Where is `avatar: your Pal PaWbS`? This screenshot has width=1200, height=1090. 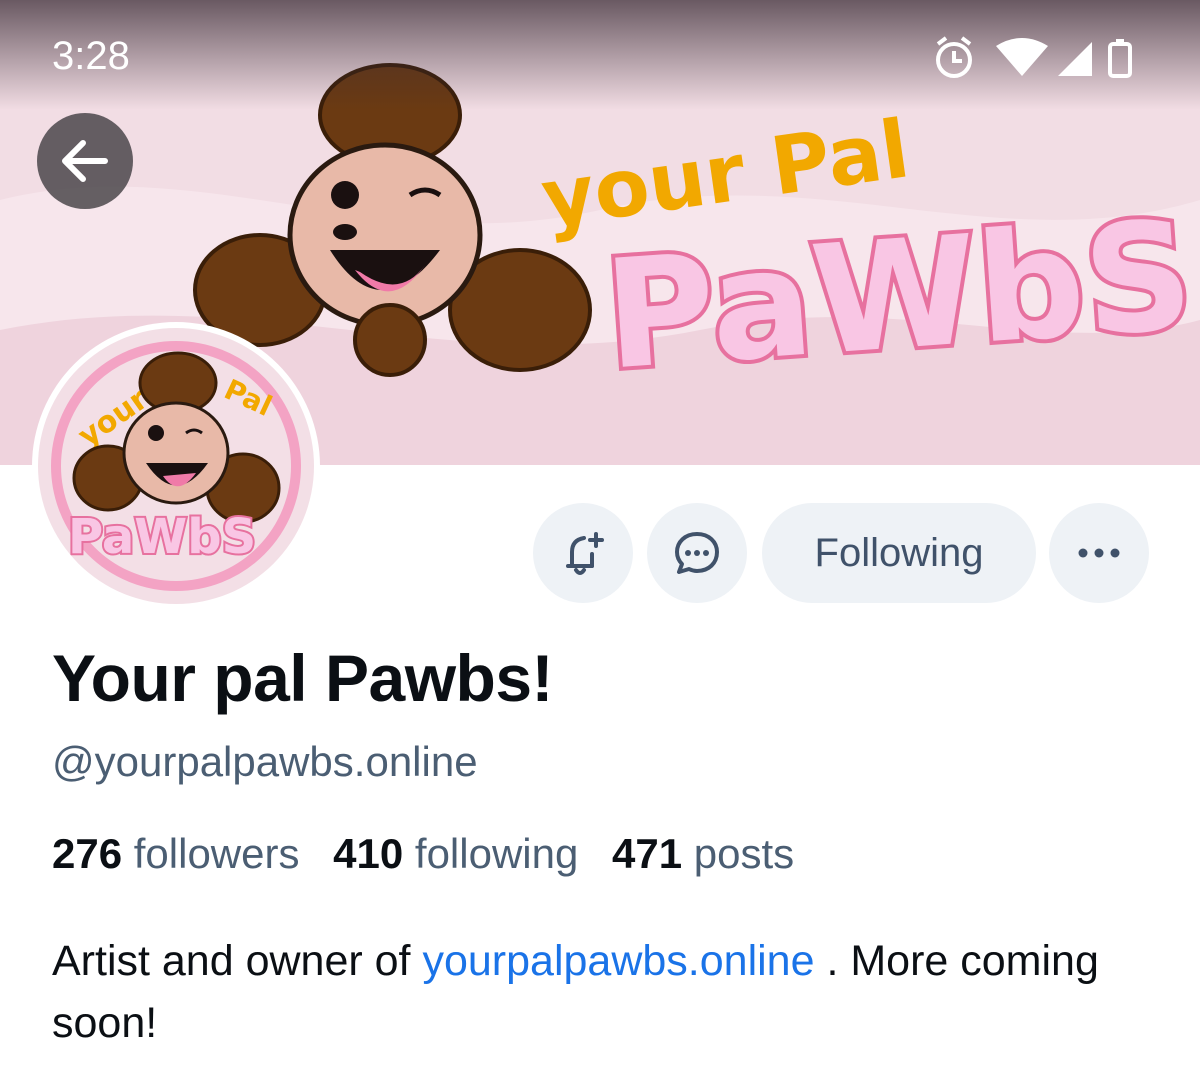
avatar: your Pal PaWbS is located at coordinates (176, 466).